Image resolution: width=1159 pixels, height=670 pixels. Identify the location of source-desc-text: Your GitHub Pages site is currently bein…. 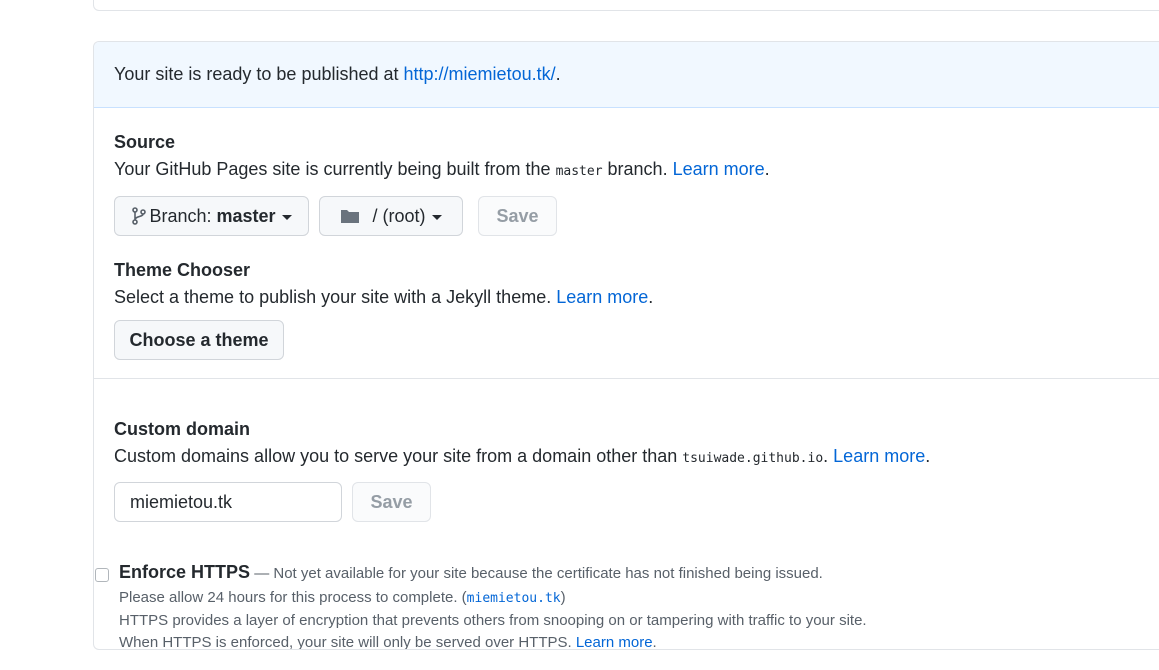
(335, 169).